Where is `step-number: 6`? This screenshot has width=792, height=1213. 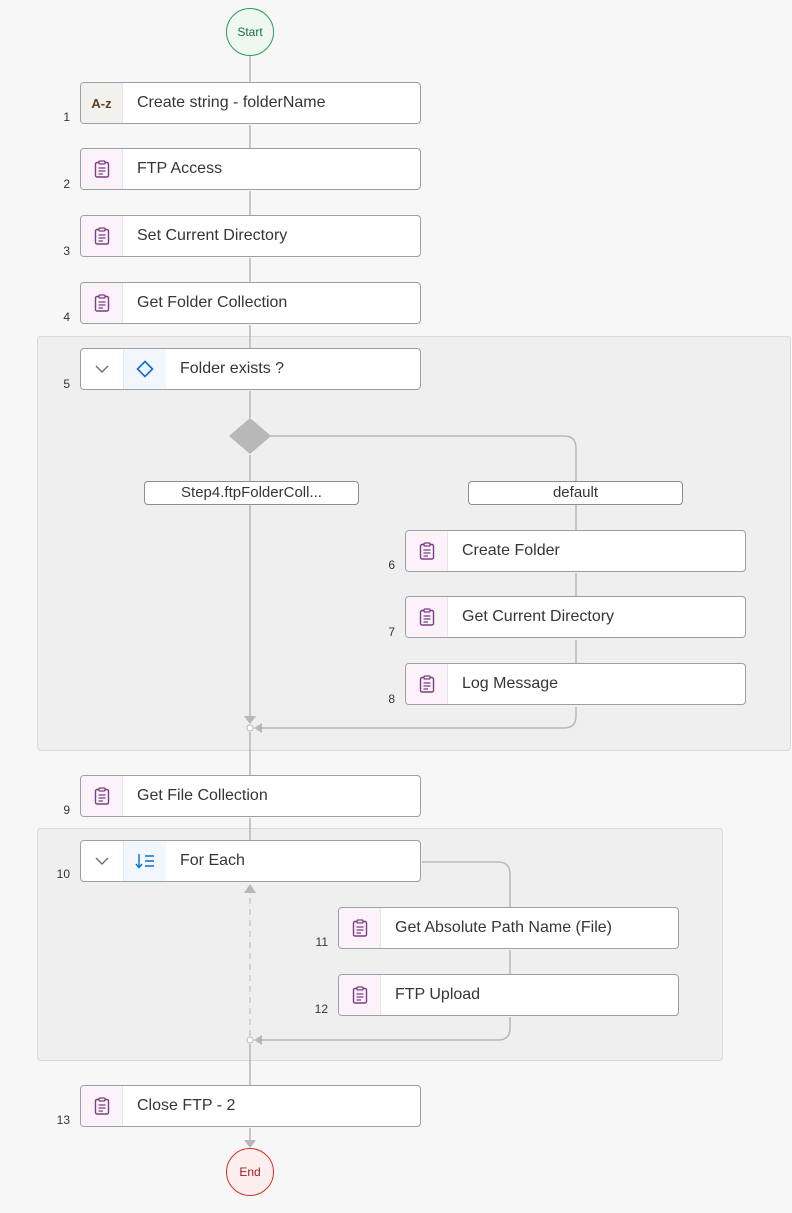
step-number: 6 is located at coordinates (391, 565).